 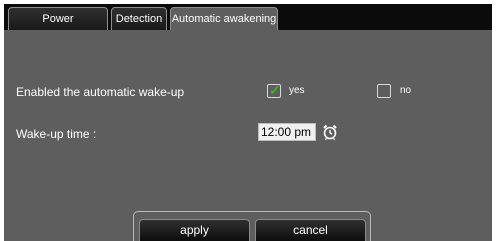 I want to click on tab-automatic-awakening: Automatic awakening, so click(x=224, y=18).